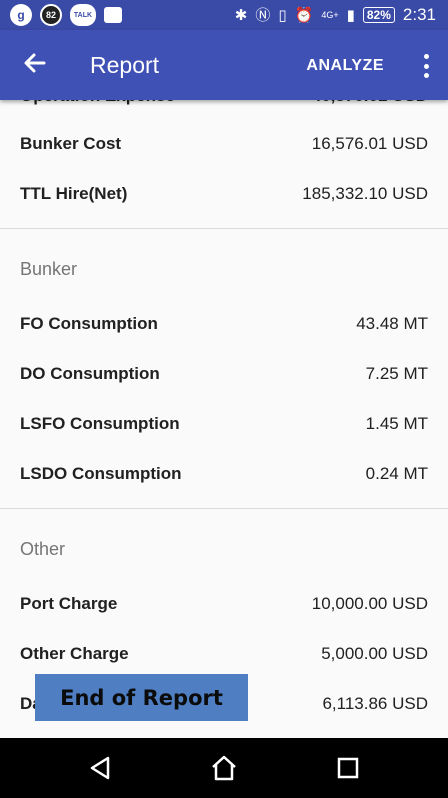 This screenshot has width=448, height=798. I want to click on page-title: Report, so click(125, 65).